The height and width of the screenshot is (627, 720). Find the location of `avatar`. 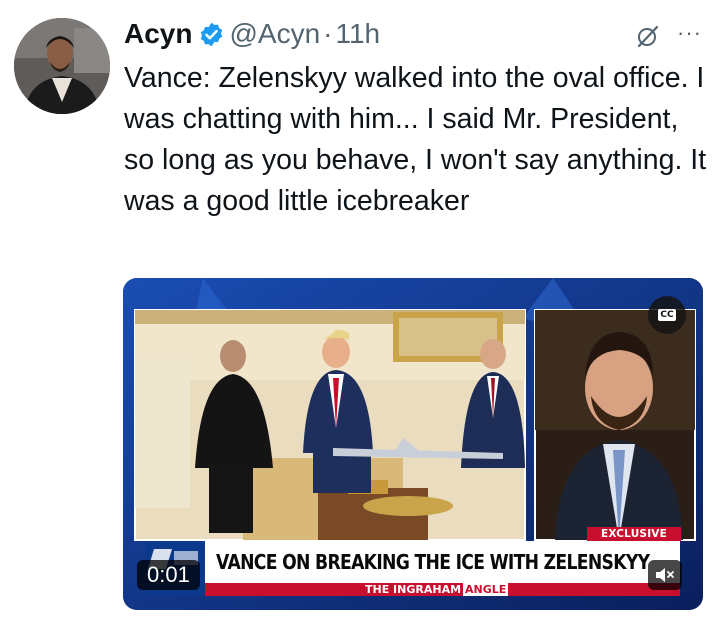

avatar is located at coordinates (62, 66).